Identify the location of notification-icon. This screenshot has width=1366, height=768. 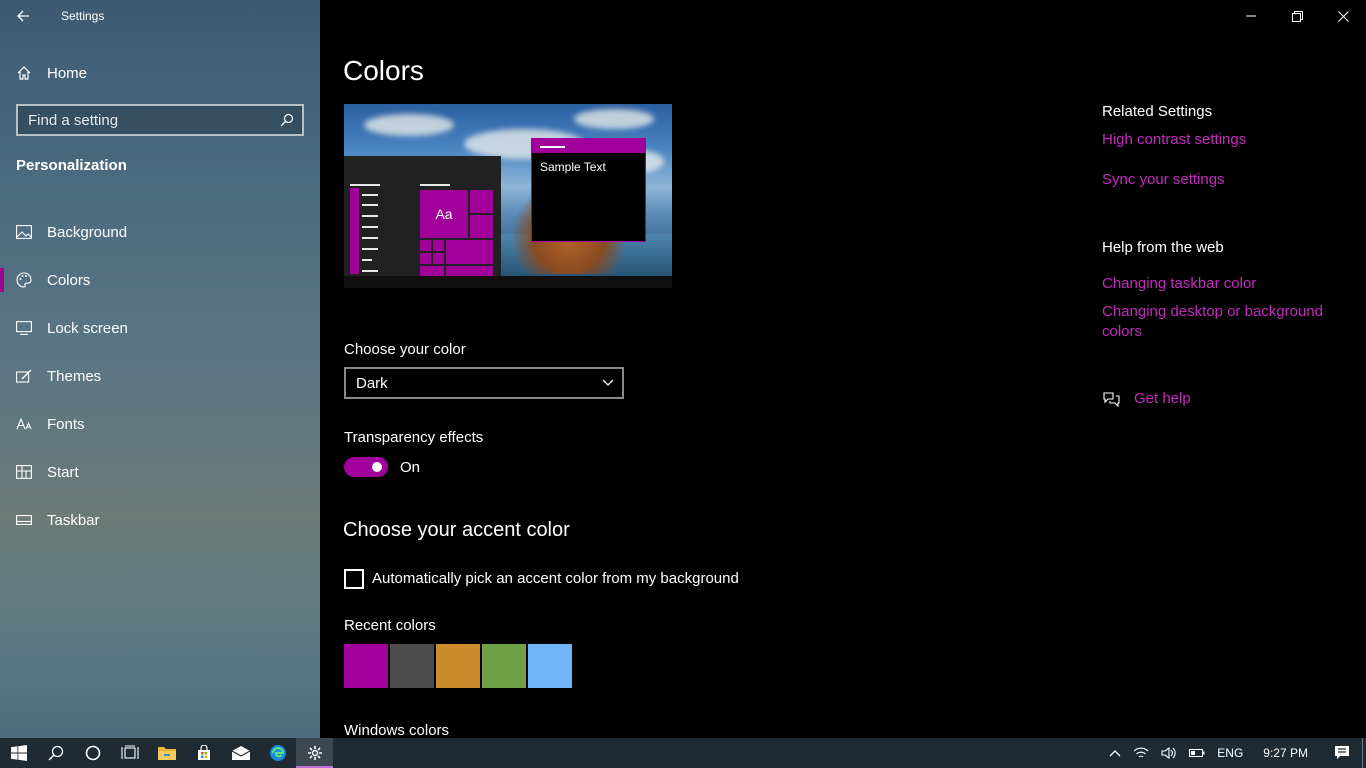
(1342, 752).